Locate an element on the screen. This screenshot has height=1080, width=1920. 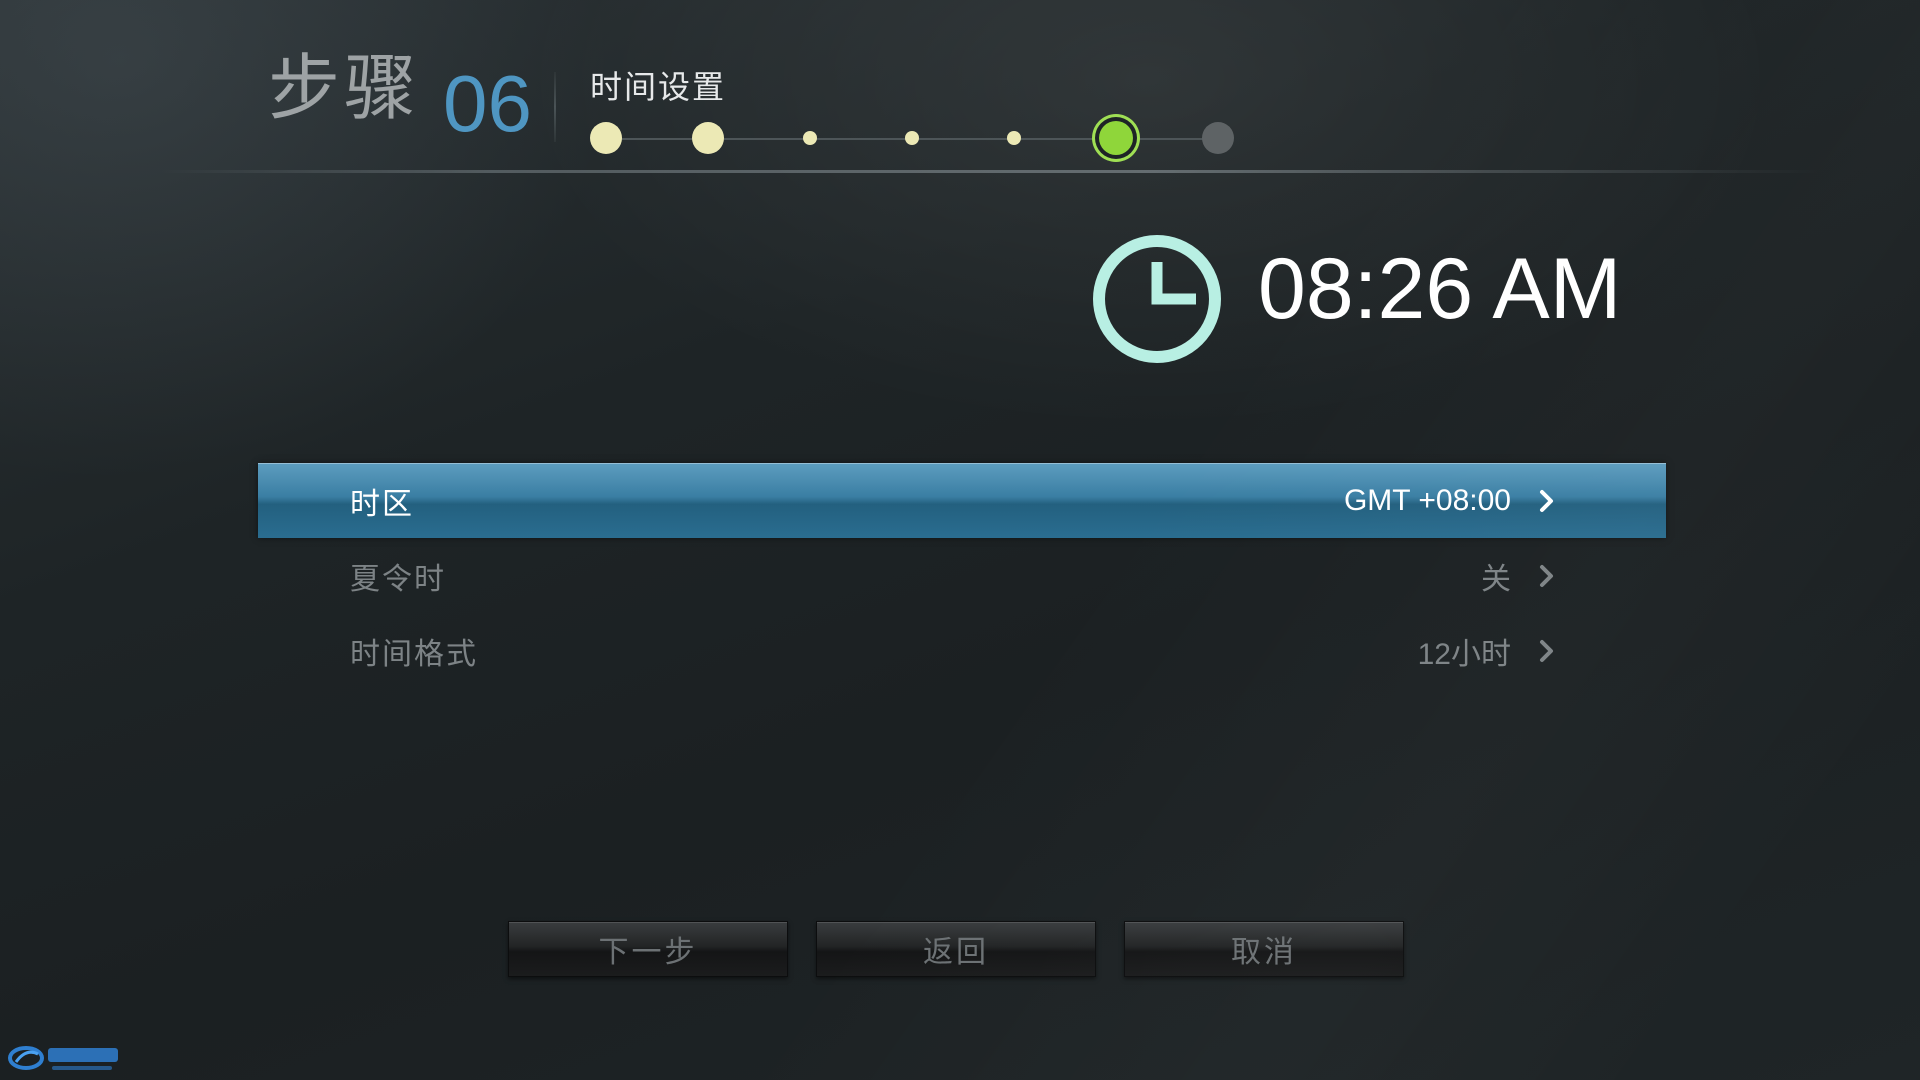
next-step-button: 下一步 is located at coordinates (648, 949).